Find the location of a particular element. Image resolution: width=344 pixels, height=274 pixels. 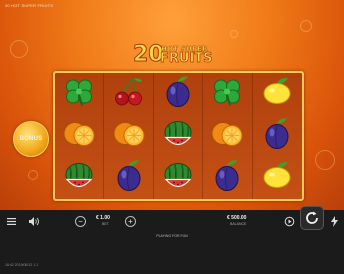

balance-value: € 500.00 is located at coordinates (237, 218).